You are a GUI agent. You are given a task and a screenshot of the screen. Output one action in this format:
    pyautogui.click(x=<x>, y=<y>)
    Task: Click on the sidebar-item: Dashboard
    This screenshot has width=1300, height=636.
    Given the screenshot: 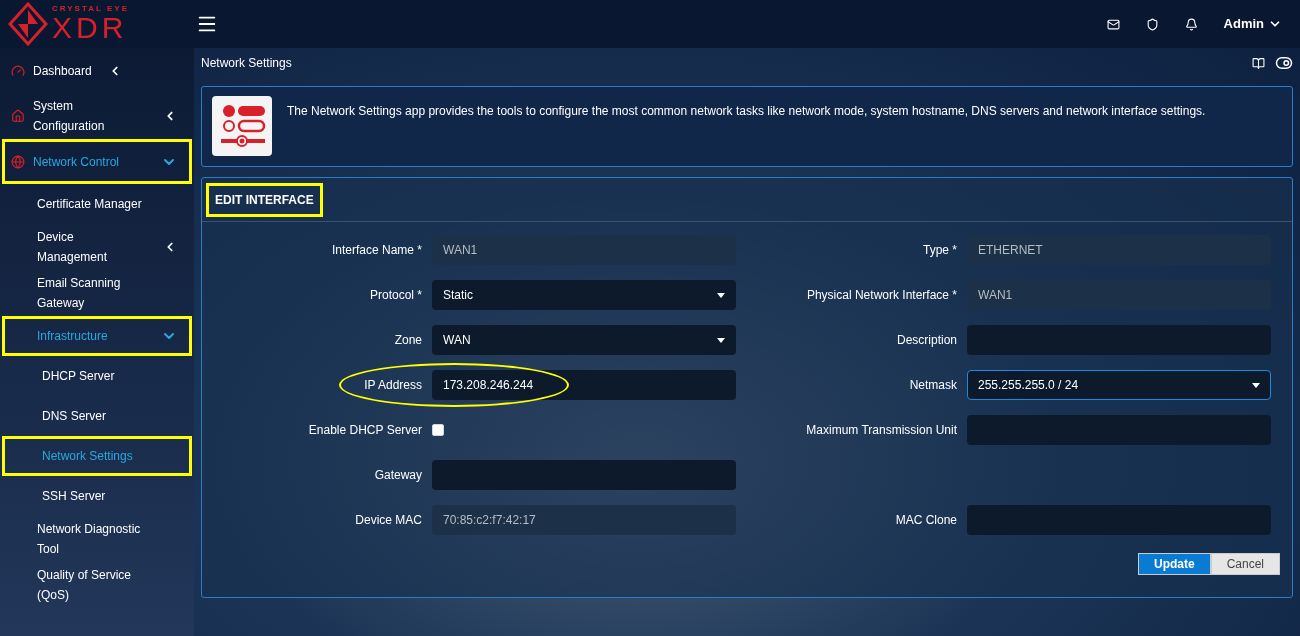 What is the action you would take?
    pyautogui.click(x=97, y=70)
    